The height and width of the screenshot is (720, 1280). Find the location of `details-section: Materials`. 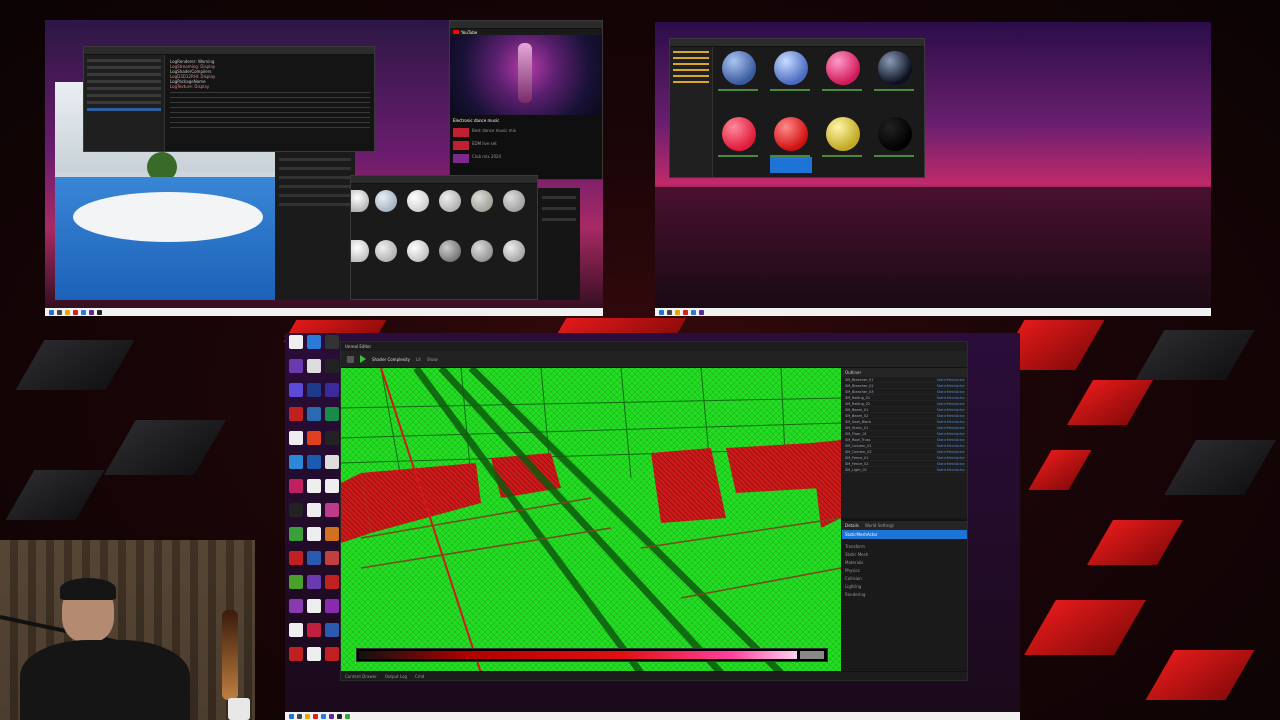

details-section: Materials is located at coordinates (905, 562).